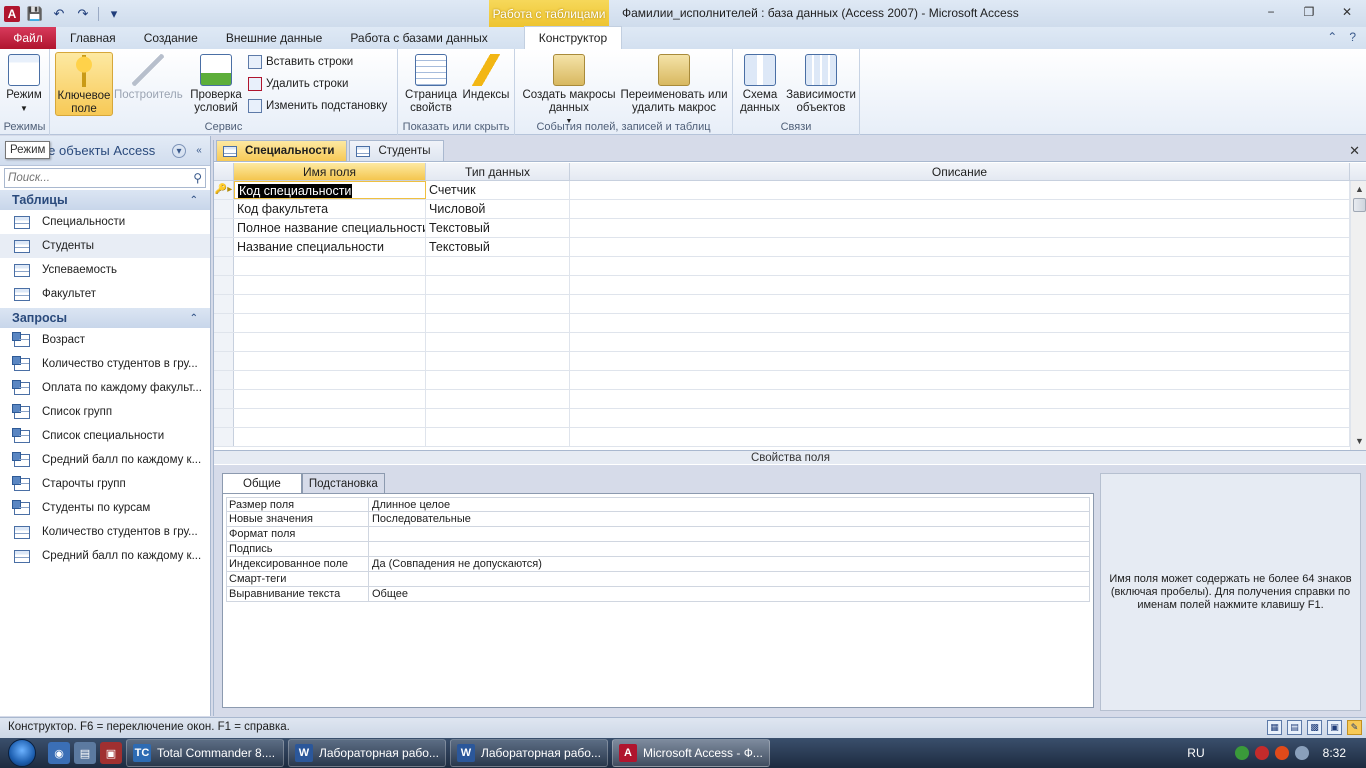 The width and height of the screenshot is (1366, 768). Describe the element at coordinates (1358, 189) in the screenshot. I see `scroll-up-icon: ▲` at that location.